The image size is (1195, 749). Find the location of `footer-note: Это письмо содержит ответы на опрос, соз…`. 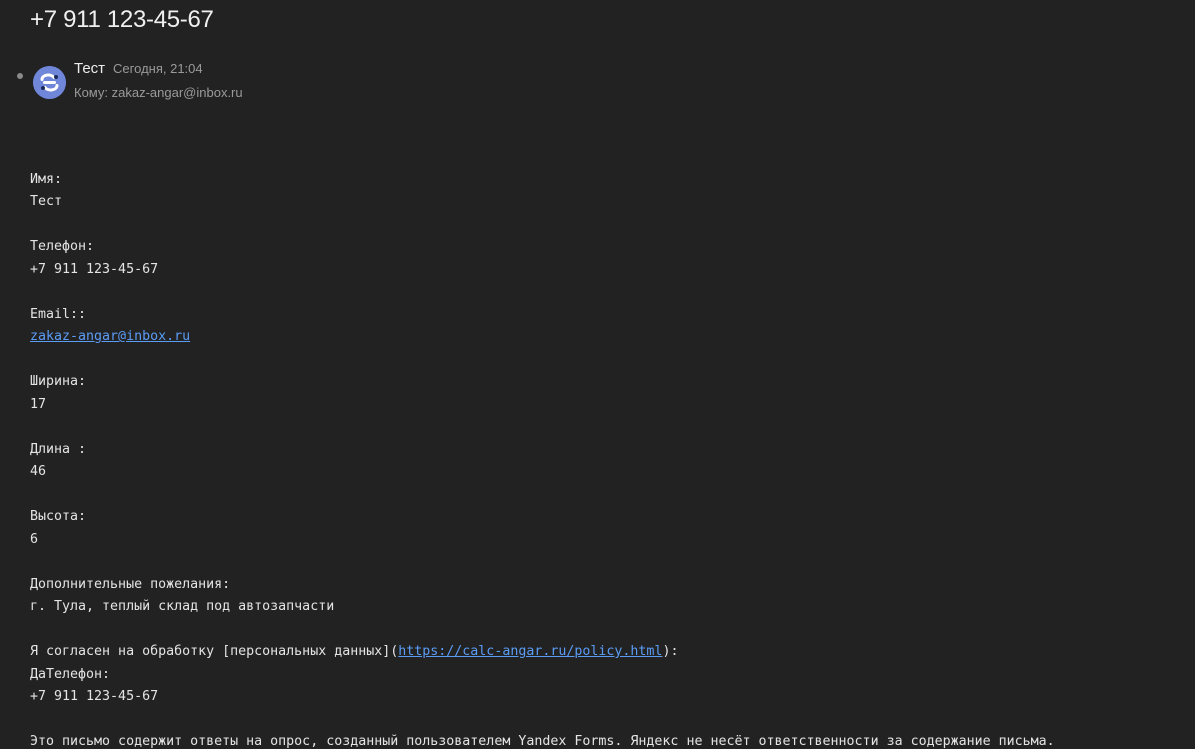

footer-note: Это письмо содержит ответы на опрос, соз… is located at coordinates (542, 741).